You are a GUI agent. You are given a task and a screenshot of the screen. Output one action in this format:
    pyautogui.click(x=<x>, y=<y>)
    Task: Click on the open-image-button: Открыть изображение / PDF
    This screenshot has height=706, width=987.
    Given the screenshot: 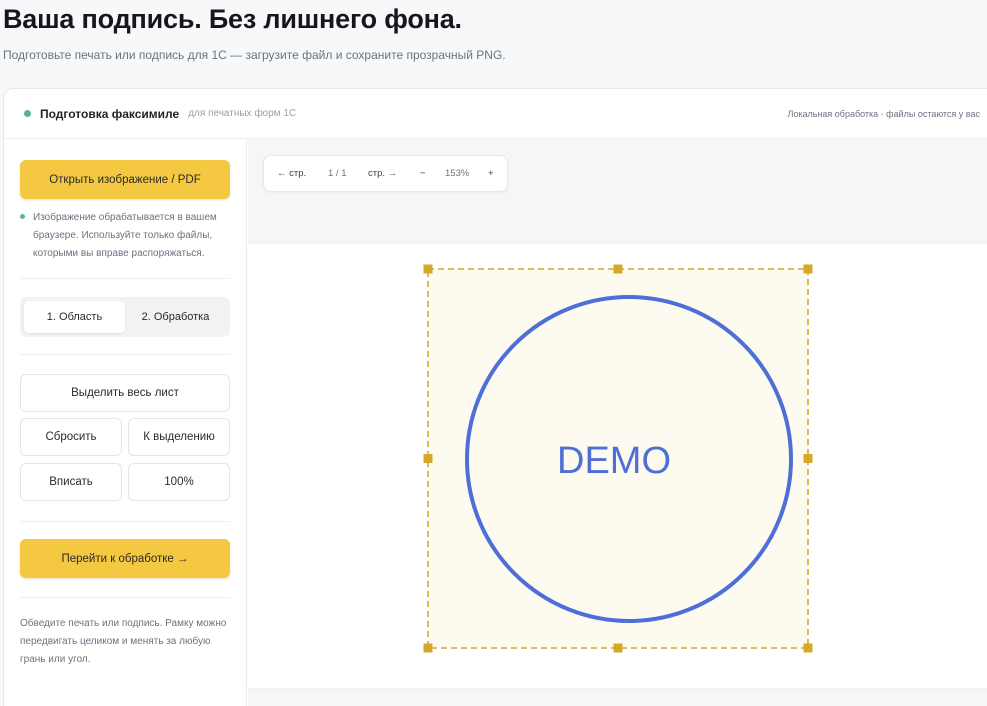 What is the action you would take?
    pyautogui.click(x=125, y=179)
    